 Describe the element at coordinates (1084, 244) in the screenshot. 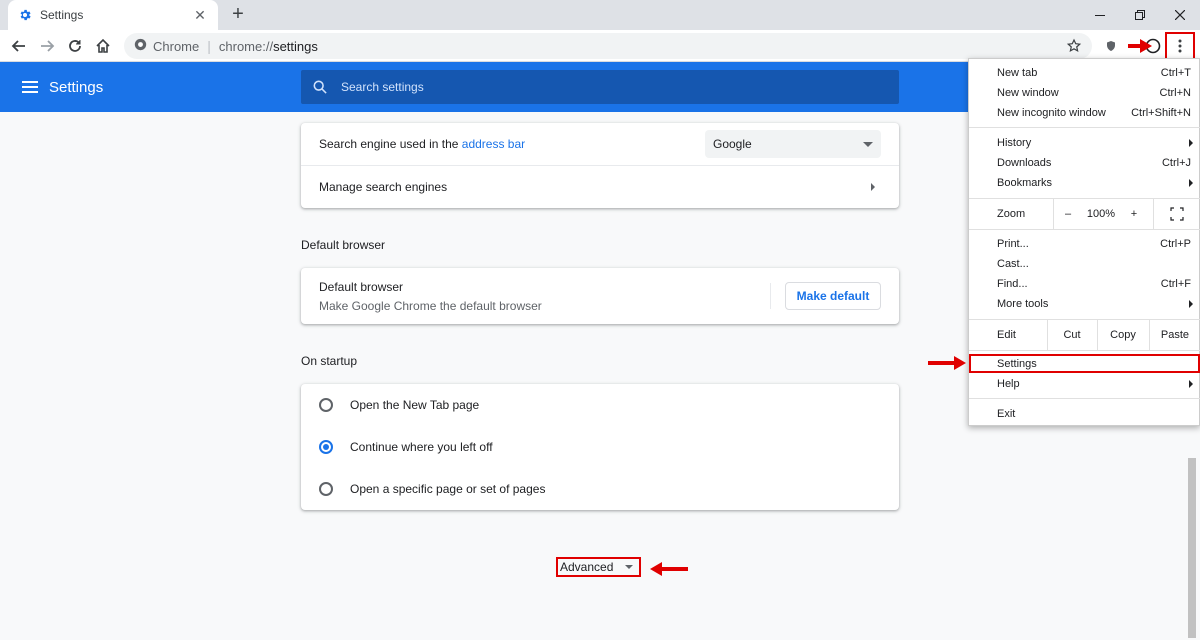

I see `menu-item-print: Print... Ctrl+P` at that location.